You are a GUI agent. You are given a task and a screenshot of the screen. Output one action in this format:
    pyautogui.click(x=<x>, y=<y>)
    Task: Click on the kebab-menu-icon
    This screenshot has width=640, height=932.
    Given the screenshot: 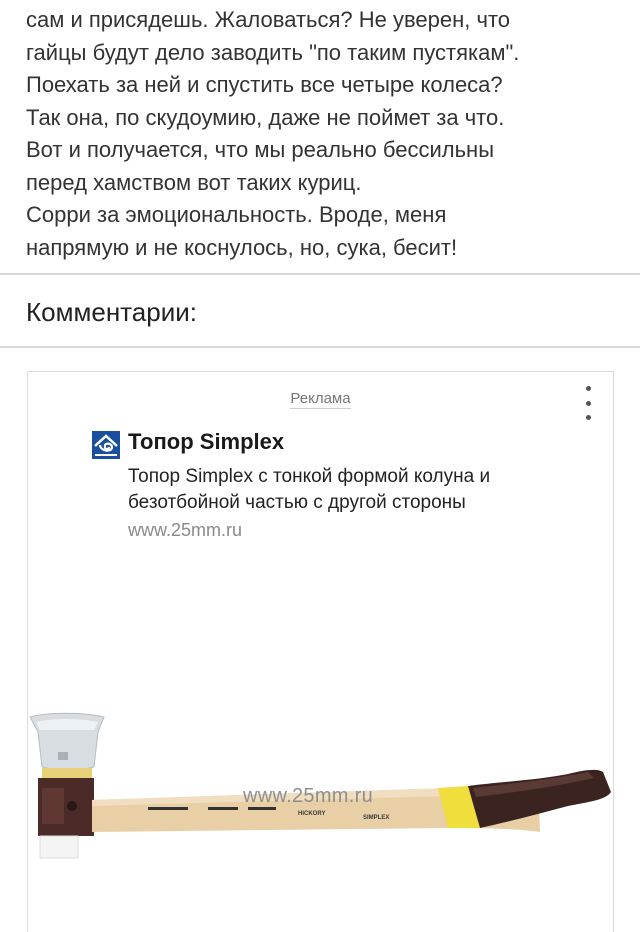 What is the action you would take?
    pyautogui.click(x=588, y=403)
    